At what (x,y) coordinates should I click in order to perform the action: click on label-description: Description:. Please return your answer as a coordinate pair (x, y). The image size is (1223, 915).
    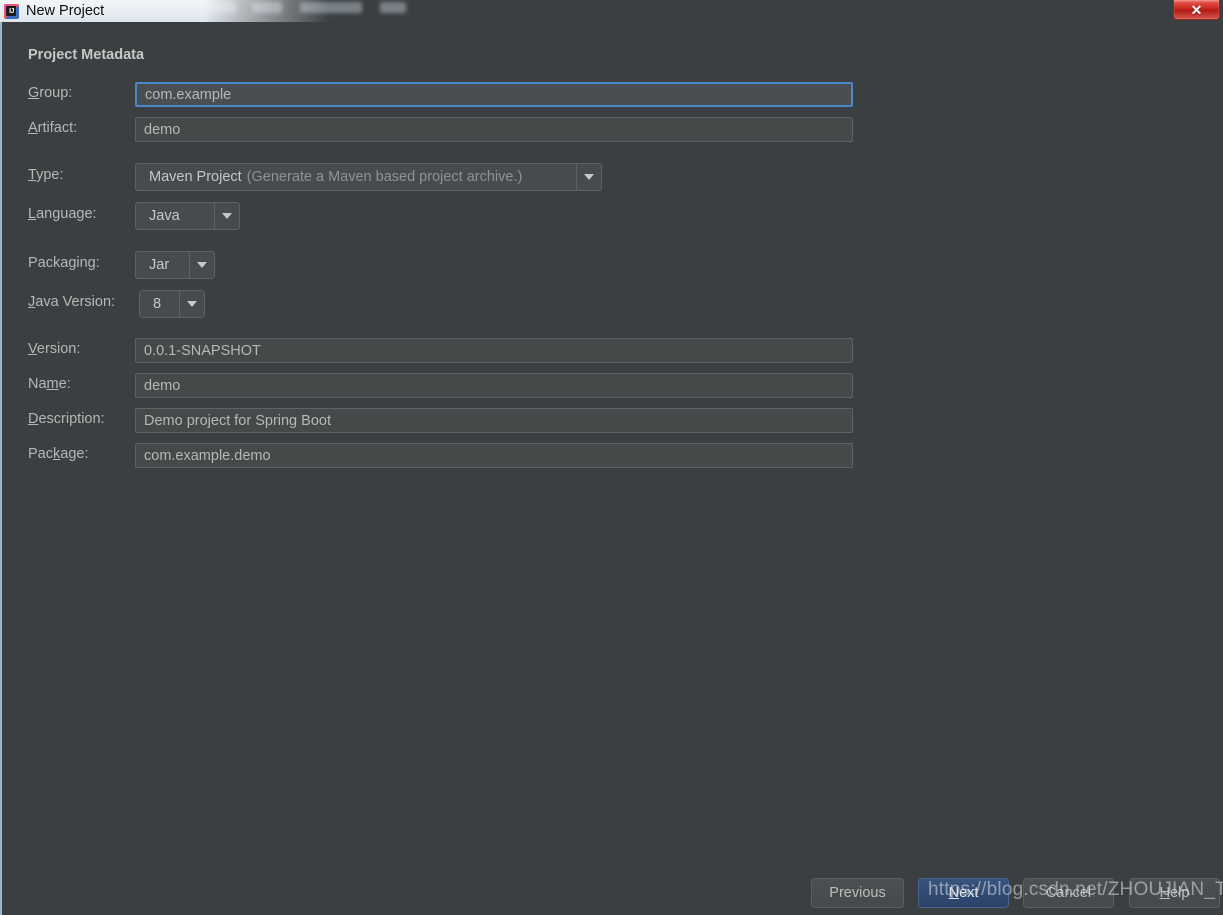
    Looking at the image, I should click on (66, 419).